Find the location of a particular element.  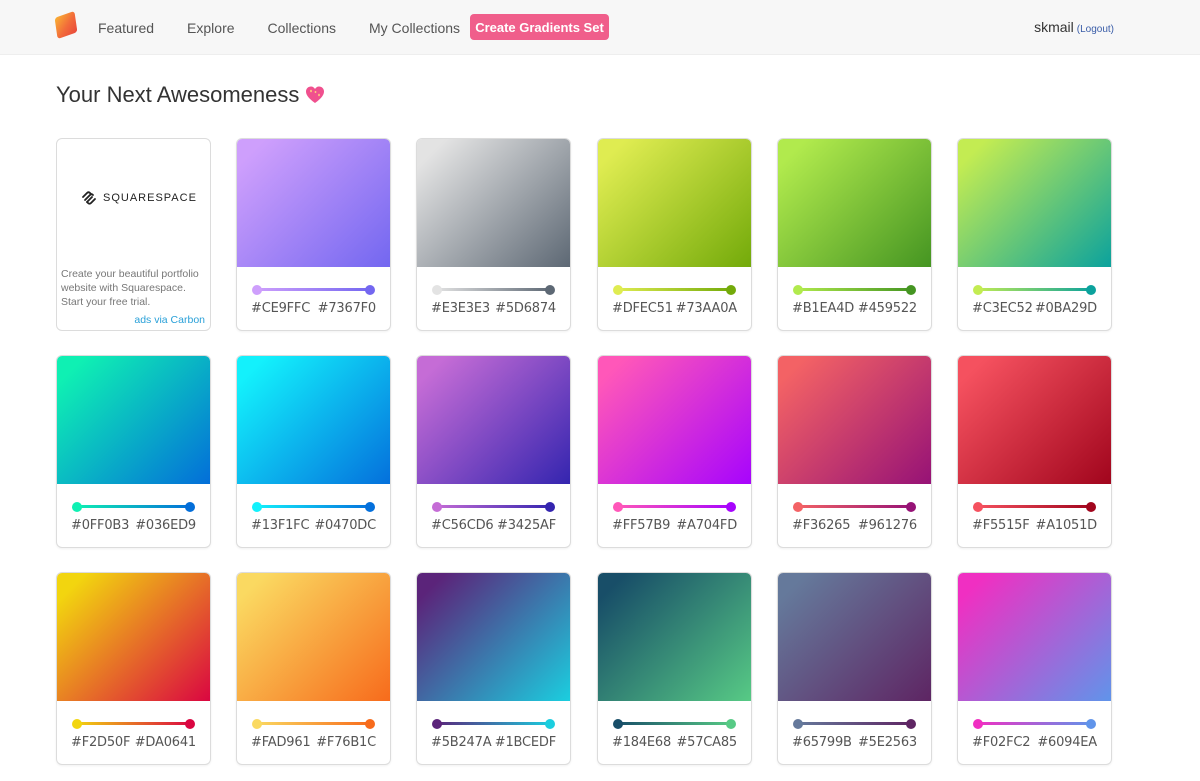

gradient-card: #FF57B9 #A704FD is located at coordinates (674, 451).